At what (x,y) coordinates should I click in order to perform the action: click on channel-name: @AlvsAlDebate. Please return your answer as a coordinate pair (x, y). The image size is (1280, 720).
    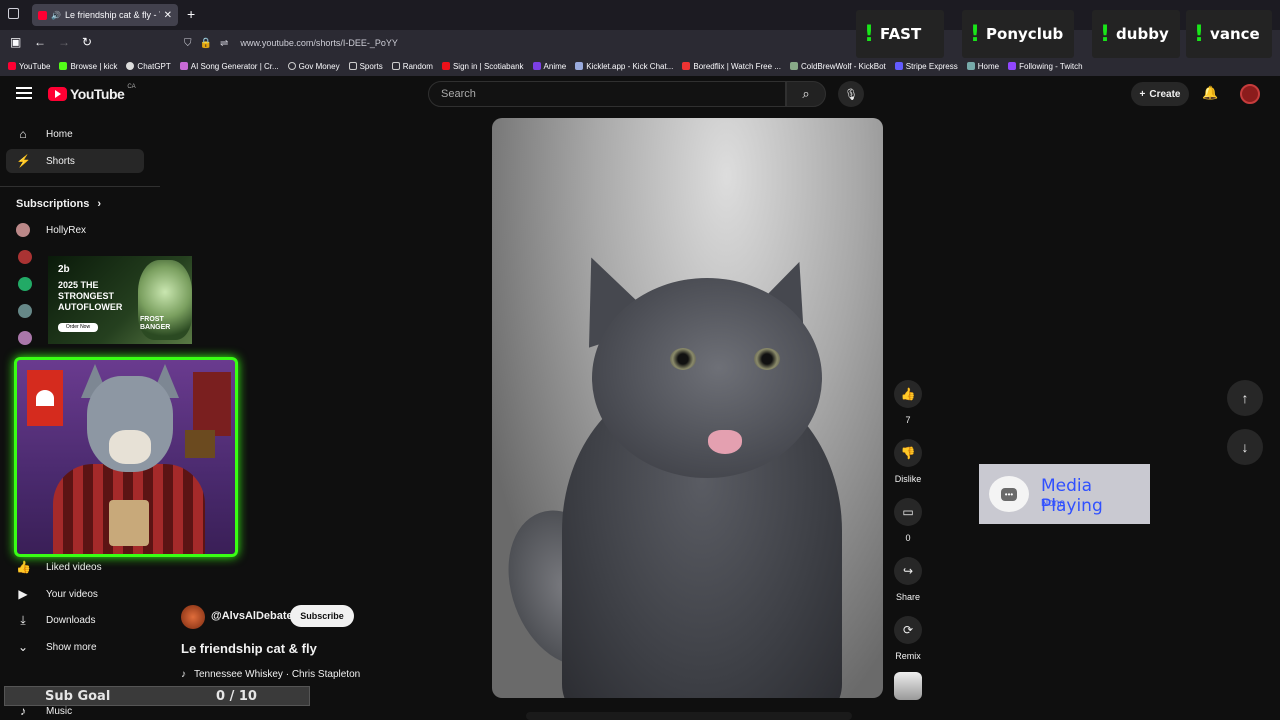
    Looking at the image, I should click on (252, 616).